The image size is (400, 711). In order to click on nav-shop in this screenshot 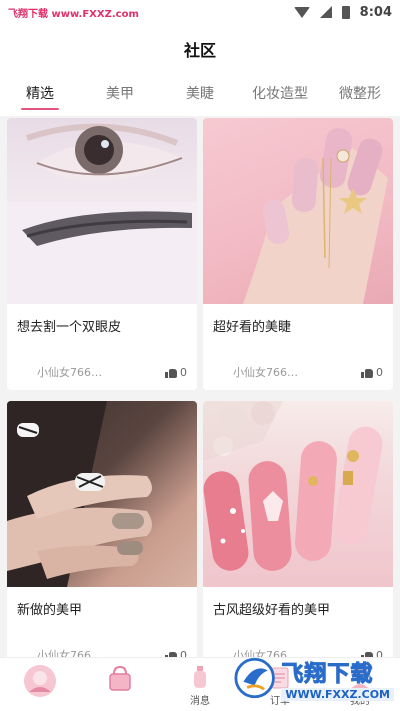, I will do `click(120, 684)`.